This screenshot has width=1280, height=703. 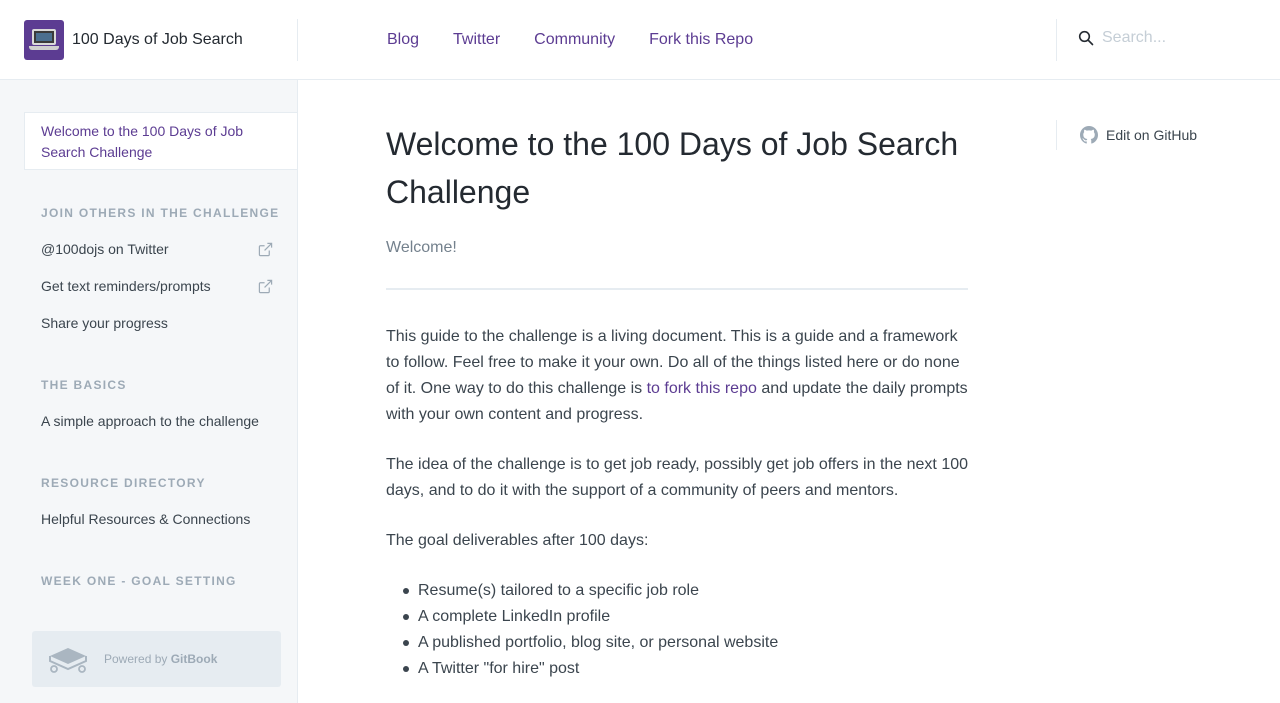 What do you see at coordinates (297, 40) in the screenshot?
I see `header-divider` at bounding box center [297, 40].